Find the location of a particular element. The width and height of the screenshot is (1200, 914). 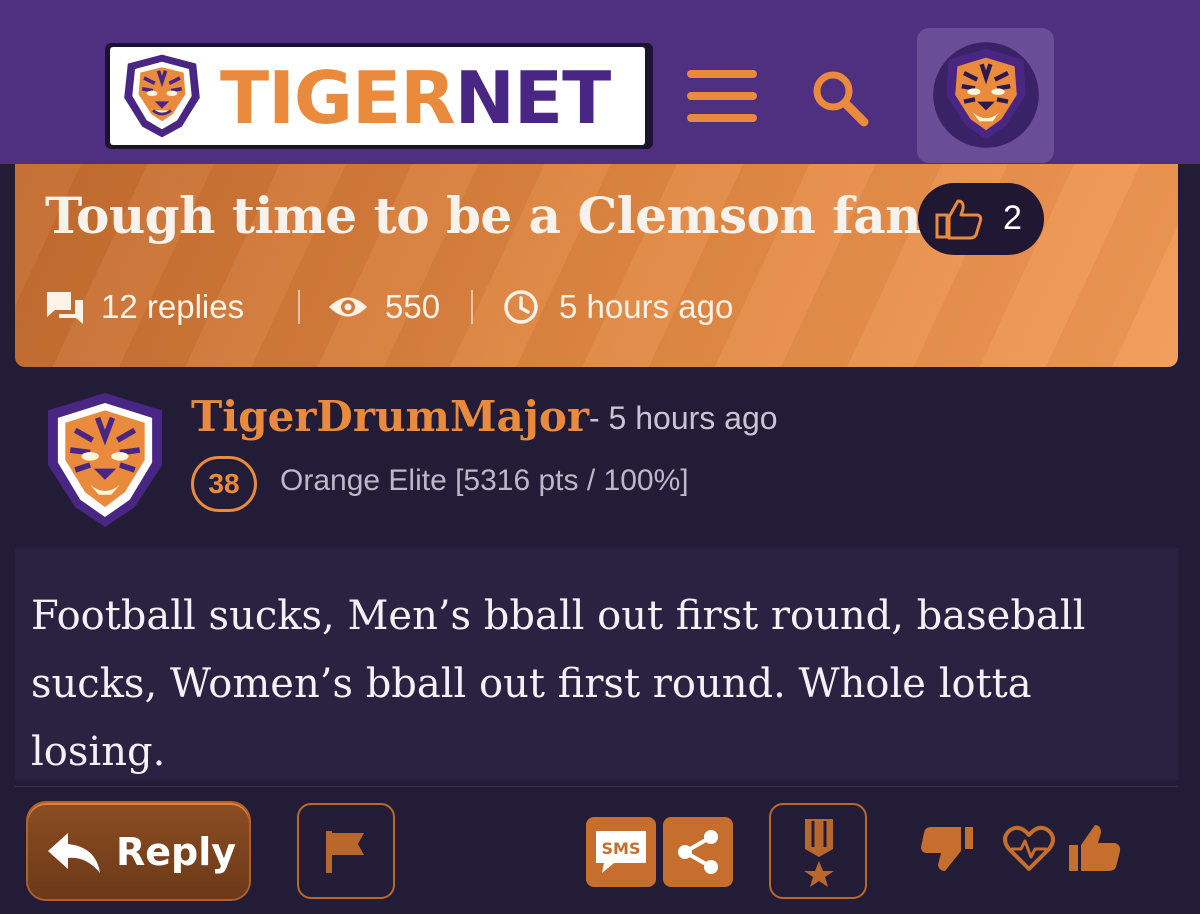

menu-button is located at coordinates (723, 96).